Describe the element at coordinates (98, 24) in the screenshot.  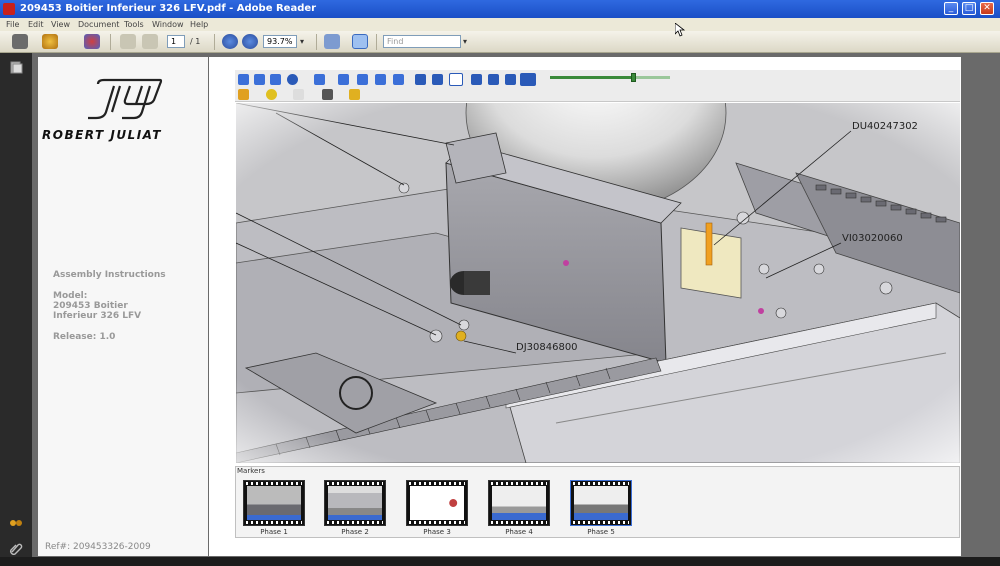
I see `menu-document: Document` at that location.